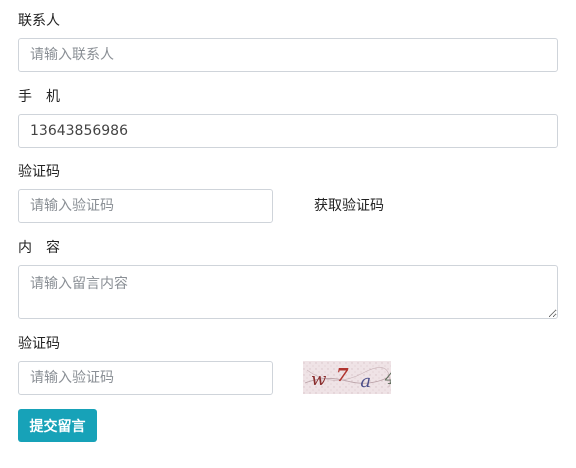 Image resolution: width=576 pixels, height=468 pixels. What do you see at coordinates (39, 97) in the screenshot?
I see `phone-label: 手 机` at bounding box center [39, 97].